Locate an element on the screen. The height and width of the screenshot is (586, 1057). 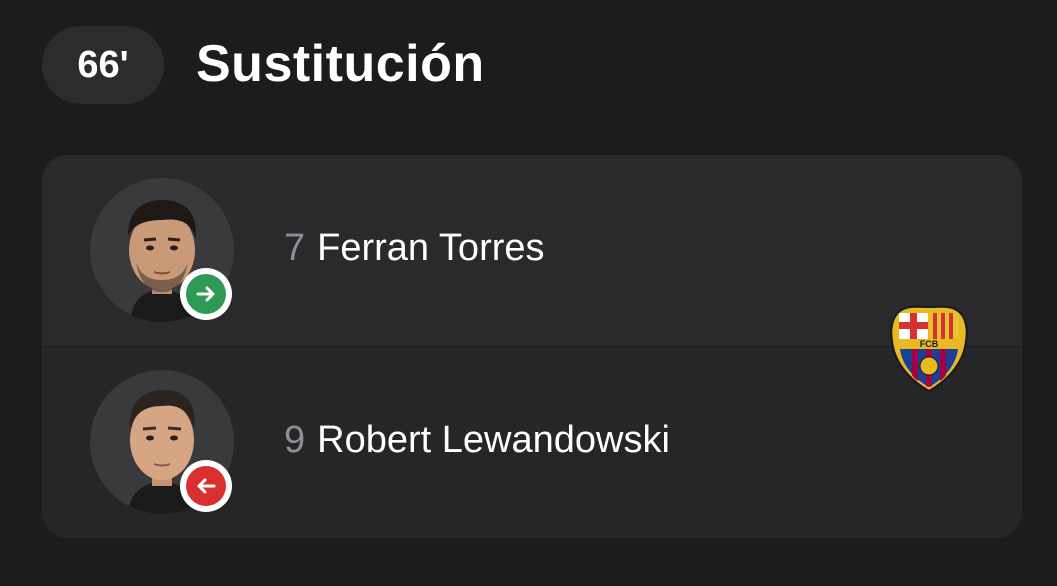
player-in-label: 7 Ferran Torres is located at coordinates (414, 248).